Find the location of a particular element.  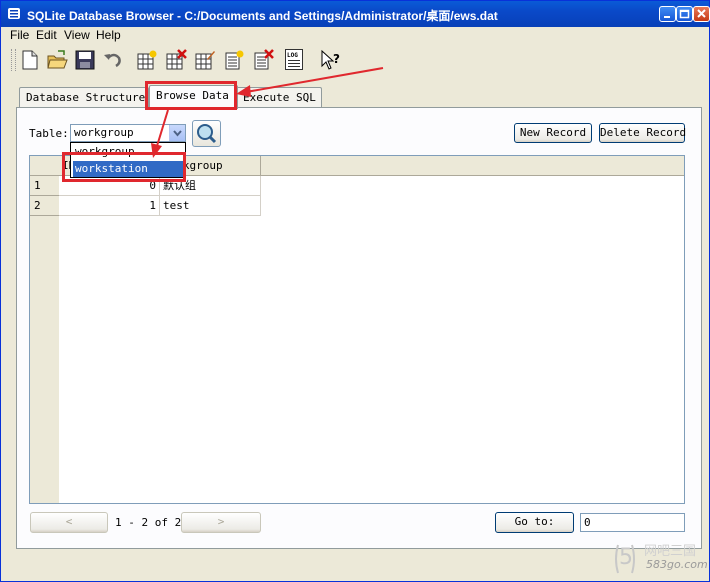

annotation-arrows is located at coordinates (267, 112).